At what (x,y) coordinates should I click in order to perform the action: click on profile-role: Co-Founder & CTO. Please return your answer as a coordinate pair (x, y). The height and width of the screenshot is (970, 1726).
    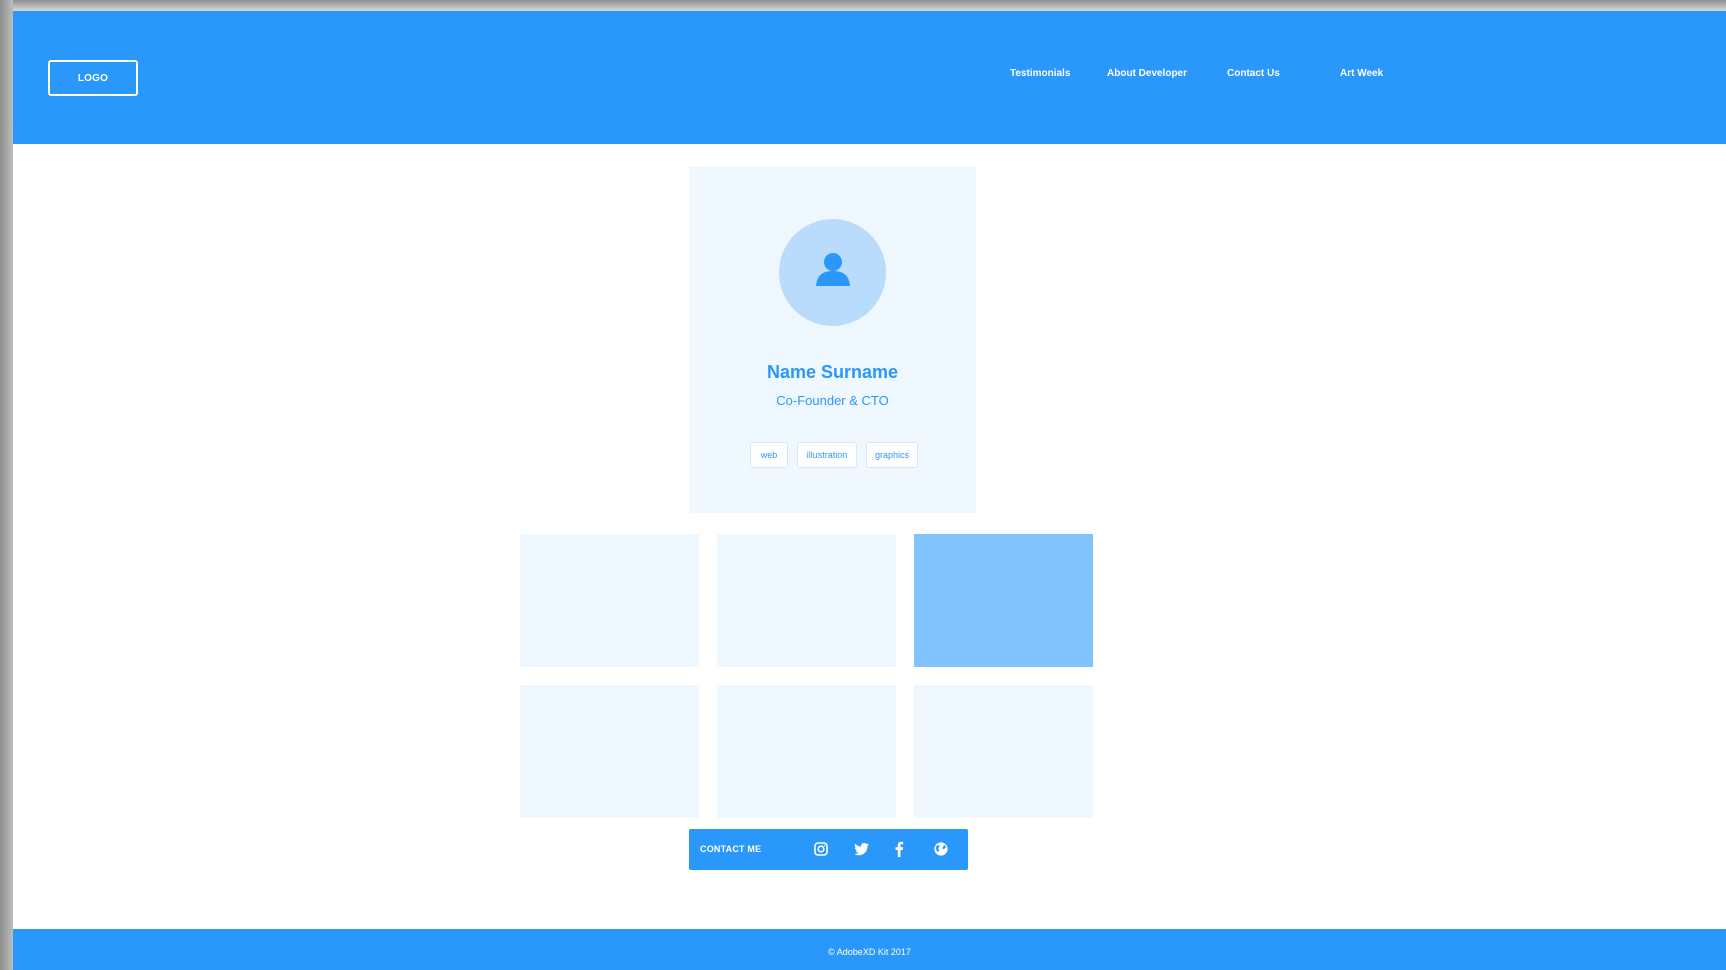
    Looking at the image, I should click on (832, 400).